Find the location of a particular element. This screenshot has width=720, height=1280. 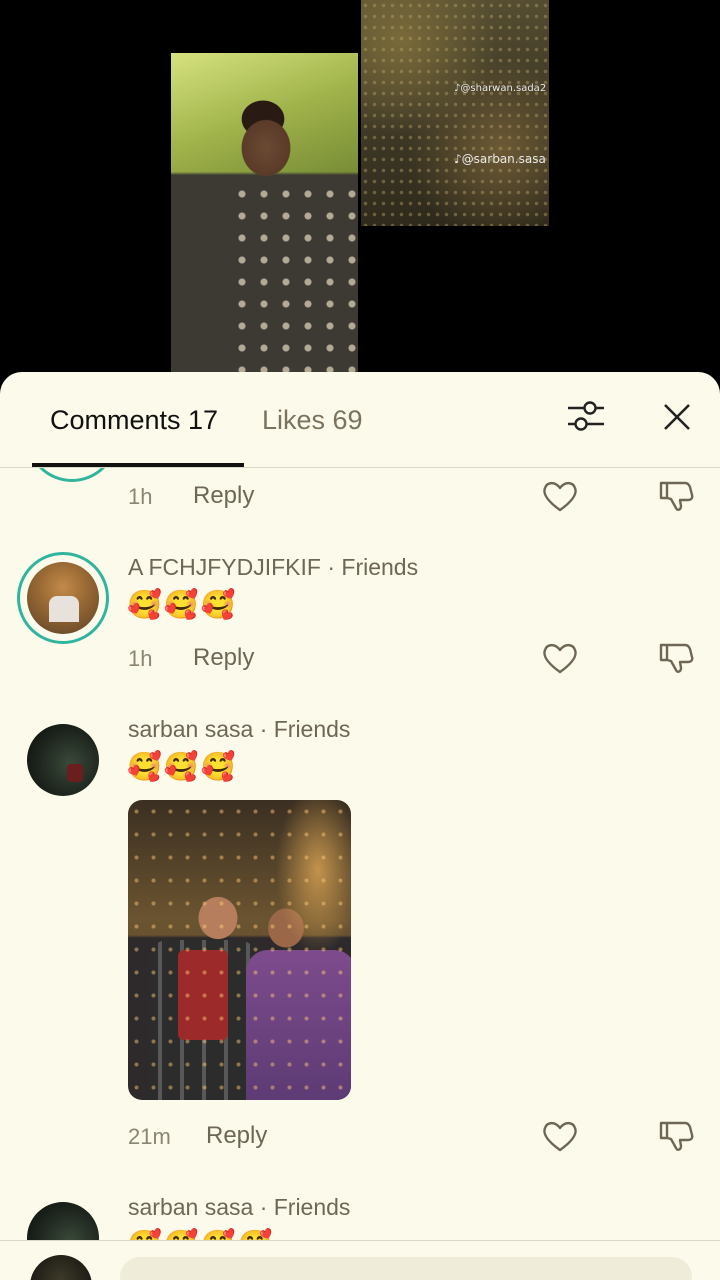

avatar-ring is located at coordinates (72, 475).